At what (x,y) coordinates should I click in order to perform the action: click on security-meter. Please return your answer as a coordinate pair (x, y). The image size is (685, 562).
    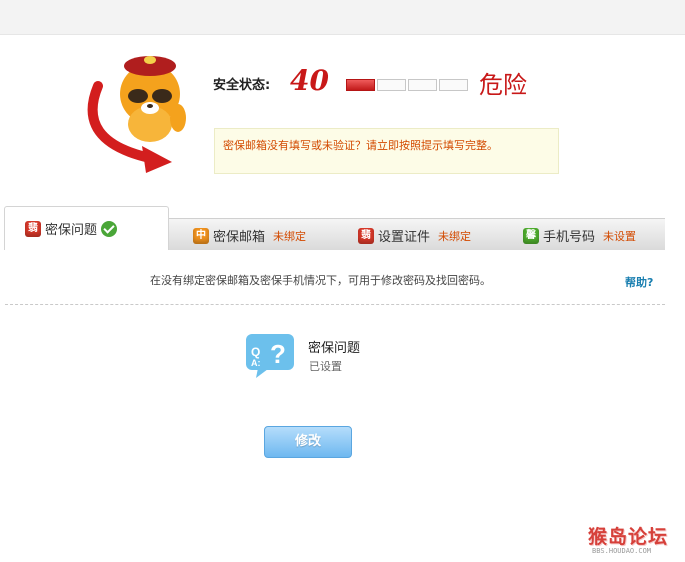
    Looking at the image, I should click on (407, 85).